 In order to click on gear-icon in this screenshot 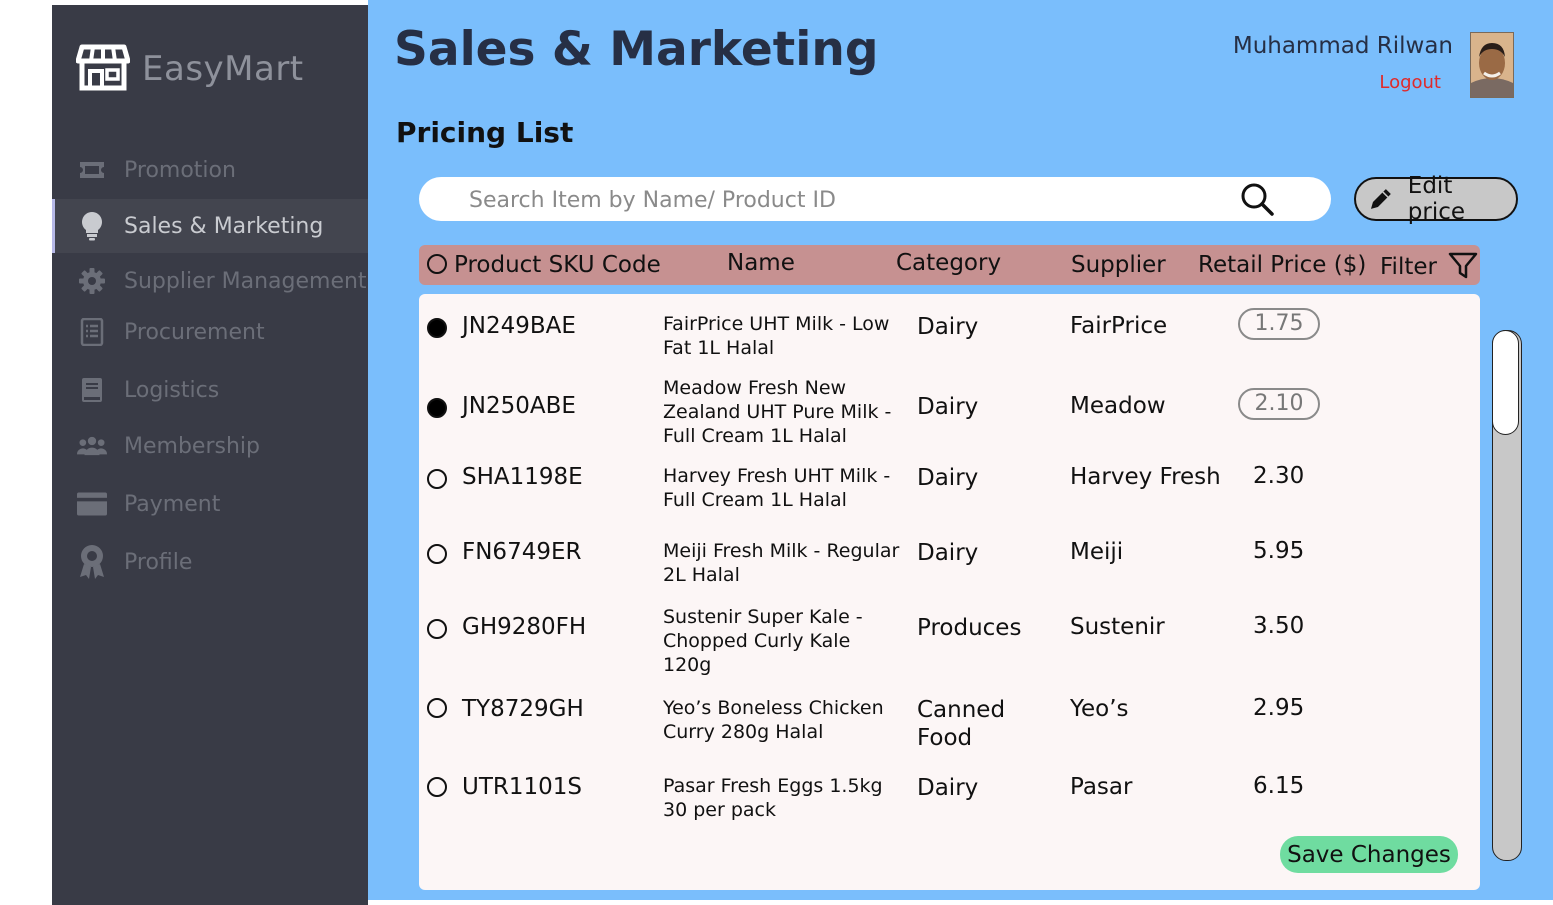, I will do `click(92, 281)`.